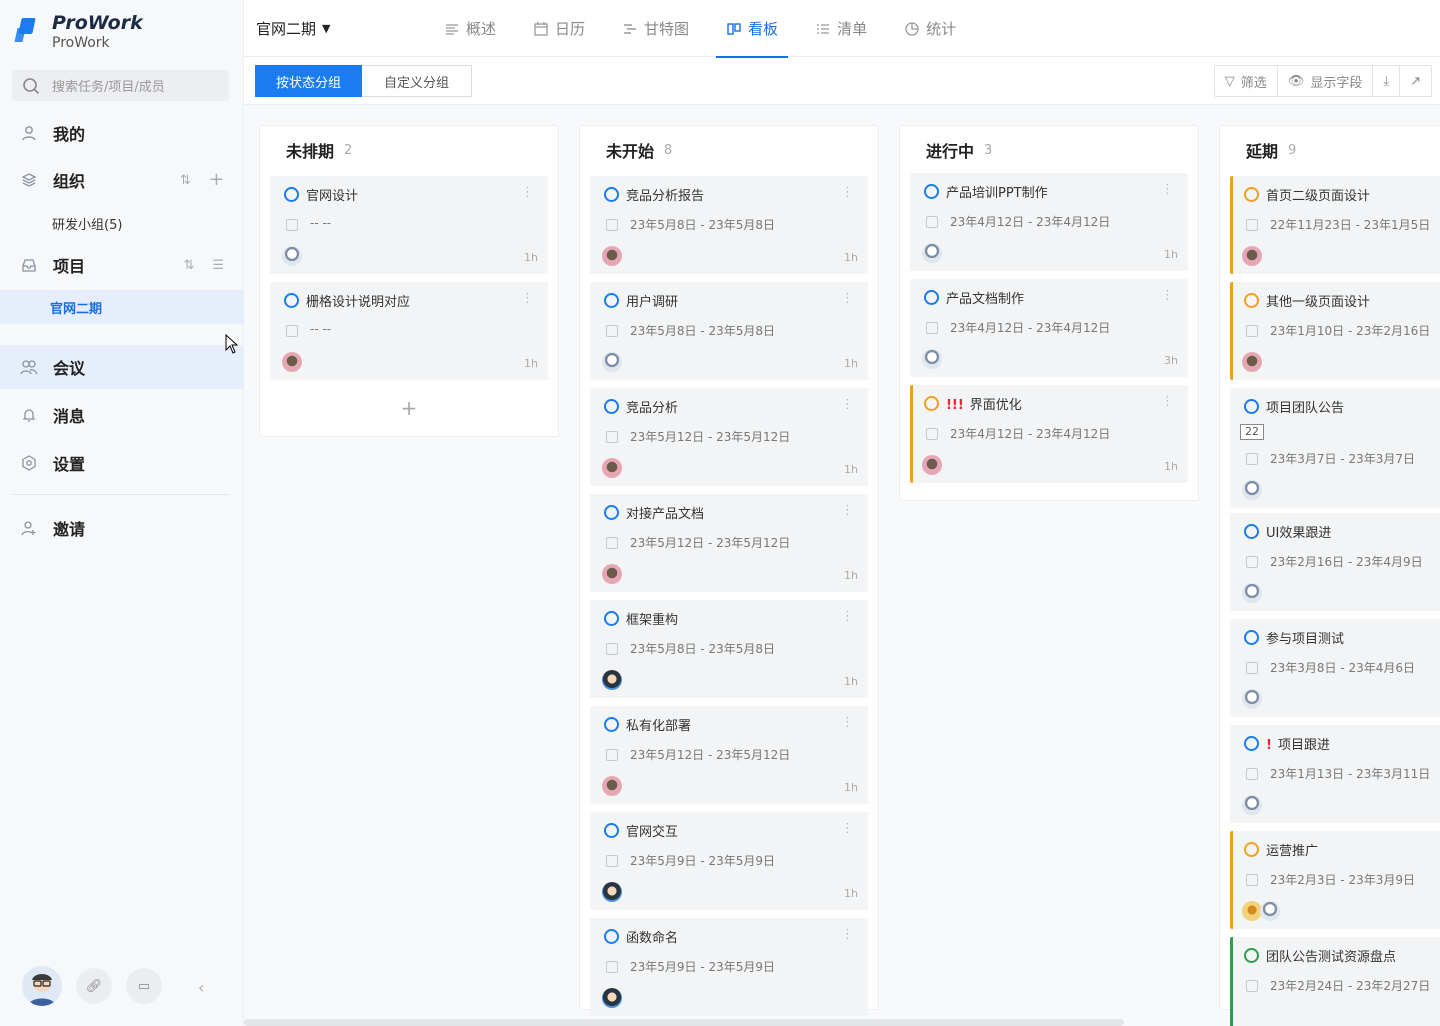 The image size is (1440, 1026). What do you see at coordinates (1049, 434) in the screenshot?
I see `task-card: !!! 界面优化 ⋮ 23年4月12日 - 23年4月12日 1h` at bounding box center [1049, 434].